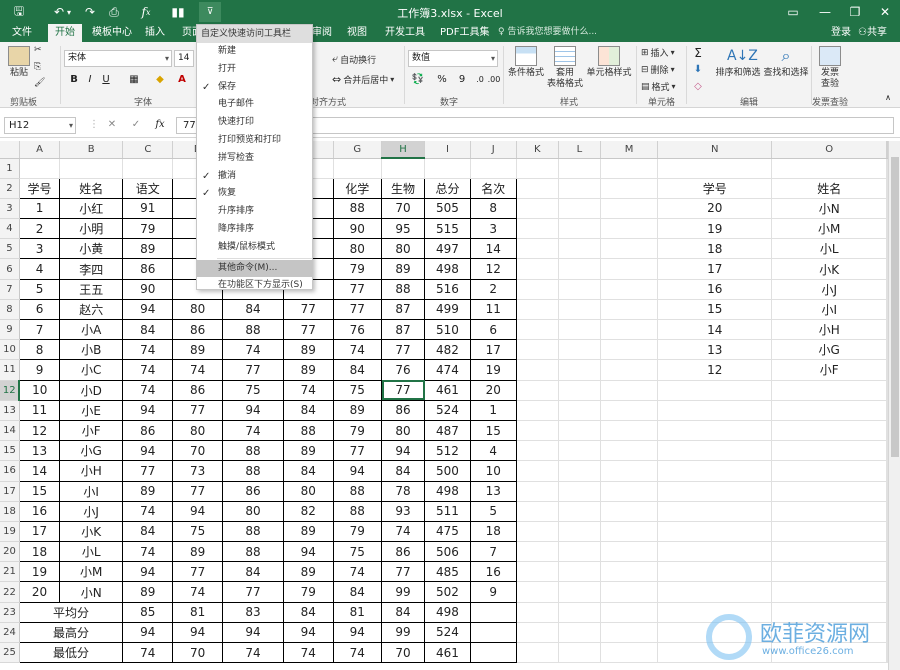 Image resolution: width=900 pixels, height=670 pixels. I want to click on cell: 499, so click(447, 309).